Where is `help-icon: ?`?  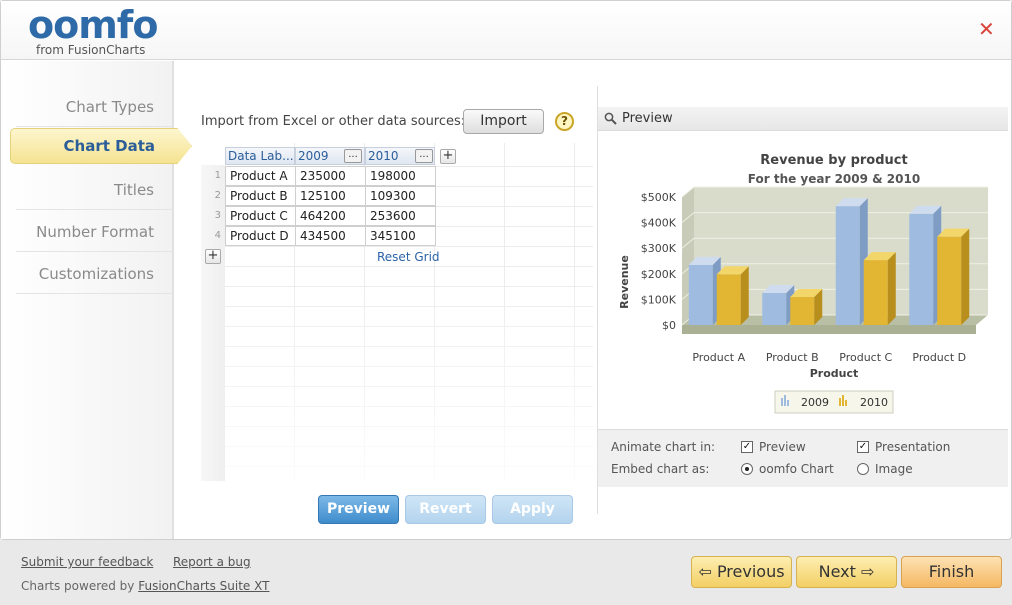 help-icon: ? is located at coordinates (564, 121).